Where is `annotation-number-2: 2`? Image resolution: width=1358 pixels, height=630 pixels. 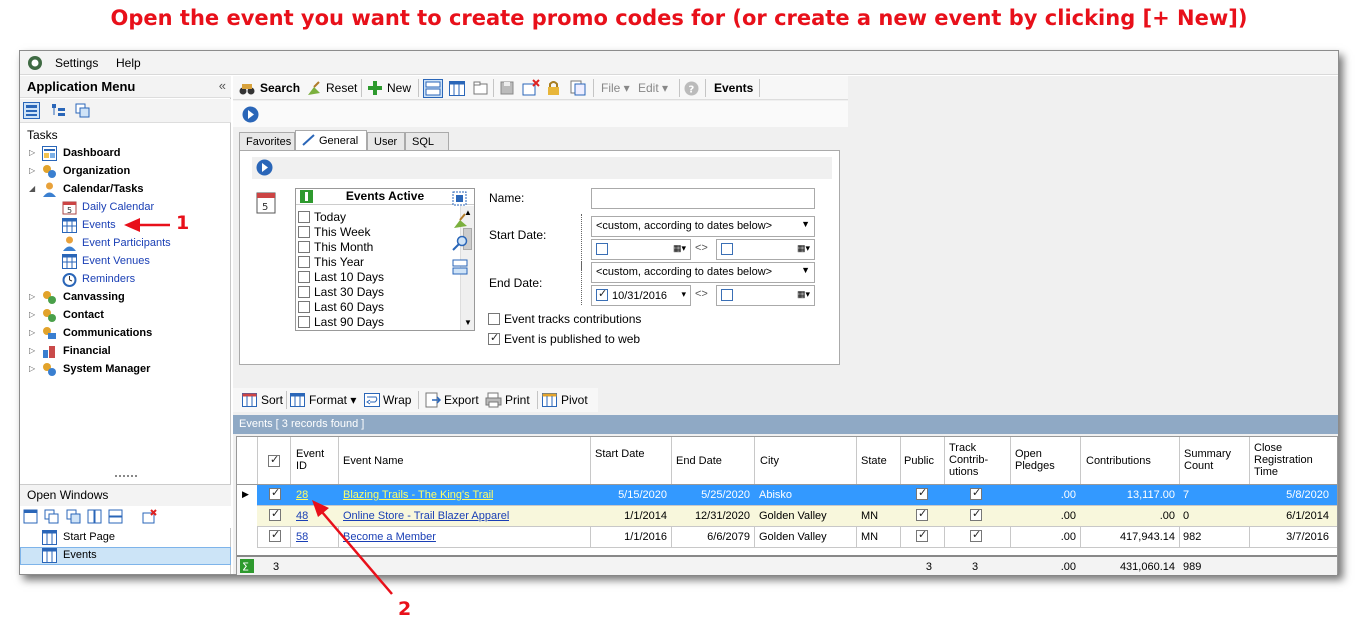 annotation-number-2: 2 is located at coordinates (405, 609).